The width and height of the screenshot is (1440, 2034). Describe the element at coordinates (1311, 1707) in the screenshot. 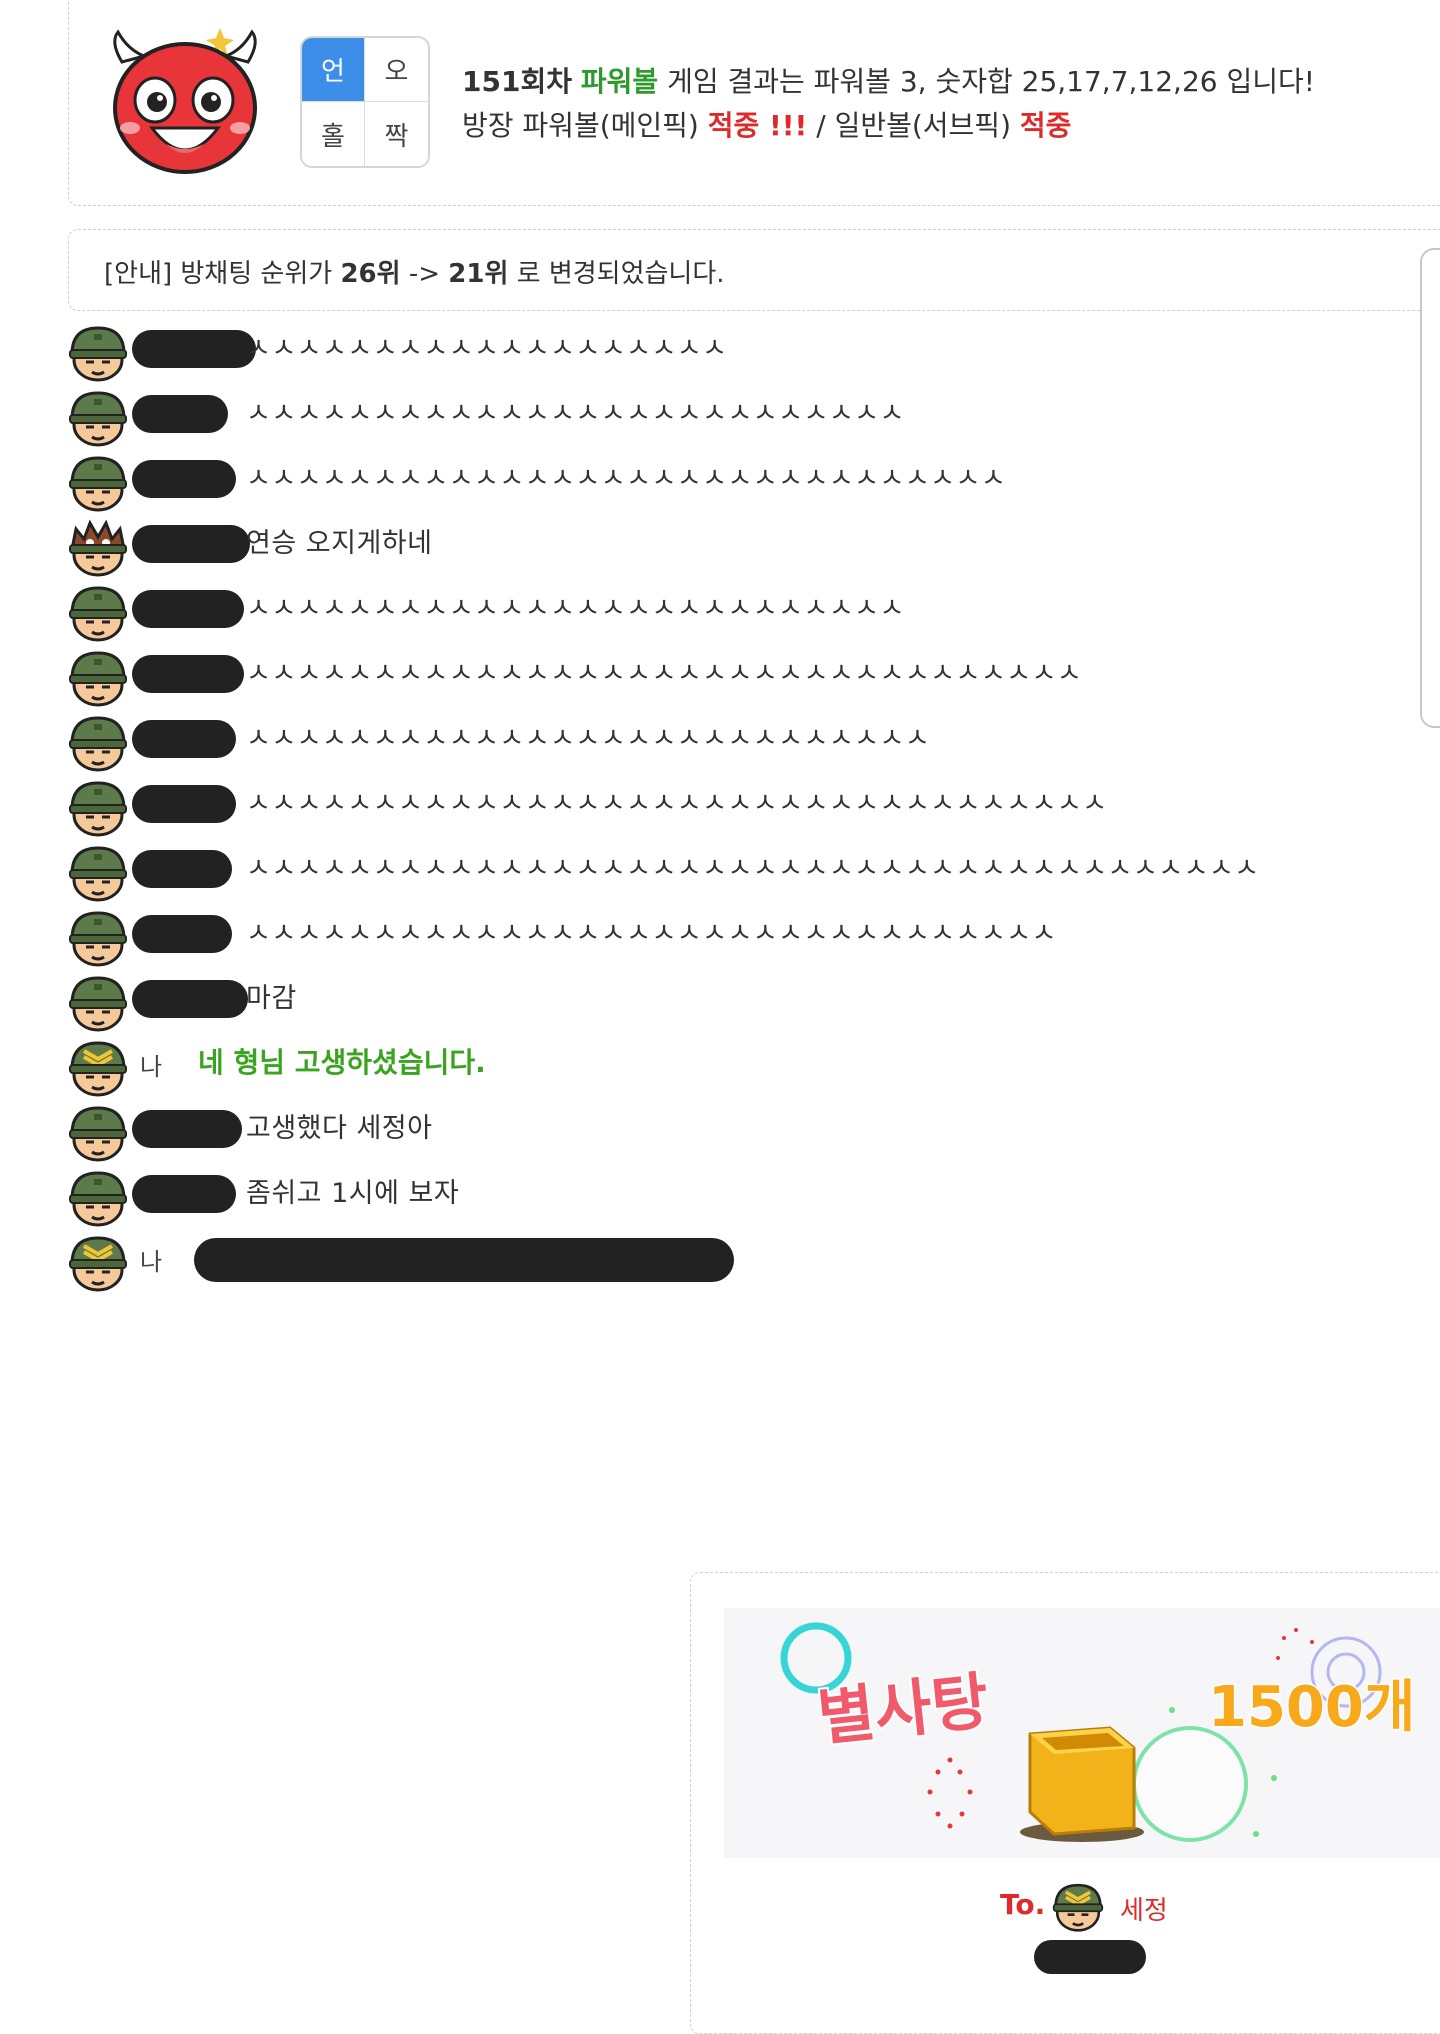

I see `gift-count: 1500개` at that location.